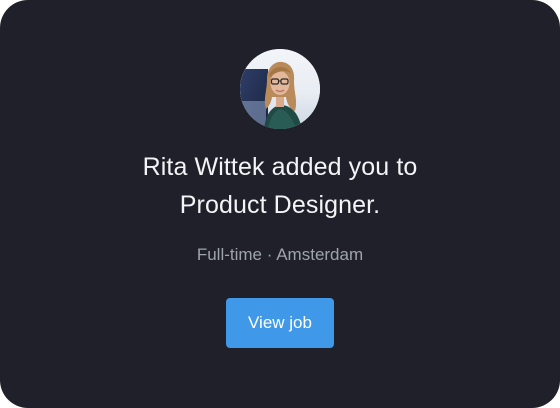 The width and height of the screenshot is (560, 408). What do you see at coordinates (229, 254) in the screenshot?
I see `employment-type: Full-time` at bounding box center [229, 254].